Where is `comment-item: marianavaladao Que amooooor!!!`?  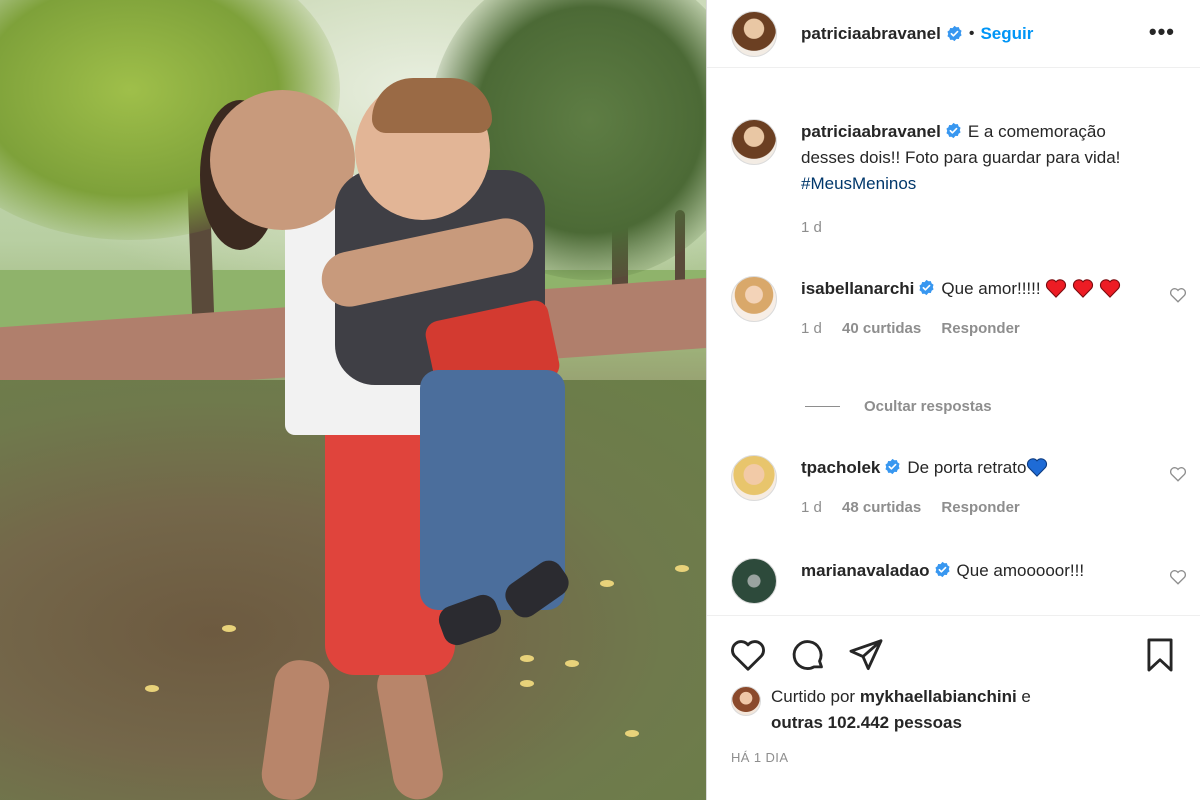
comment-item: marianavaladao Que amooooor!!! is located at coordinates (959, 581).